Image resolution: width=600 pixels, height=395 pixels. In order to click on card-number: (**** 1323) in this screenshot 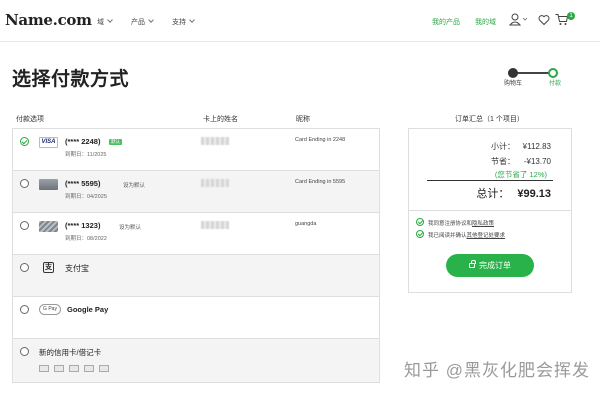, I will do `click(83, 225)`.